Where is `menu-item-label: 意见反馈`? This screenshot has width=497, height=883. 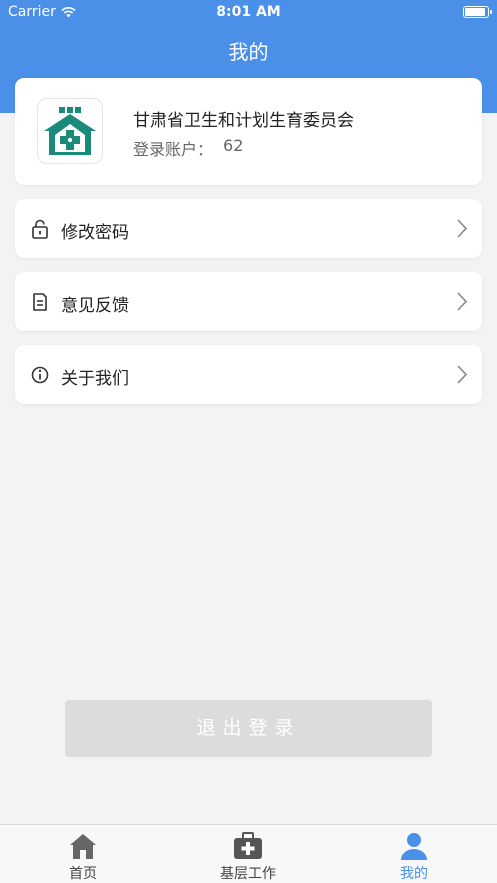
menu-item-label: 意见反馈 is located at coordinates (95, 306).